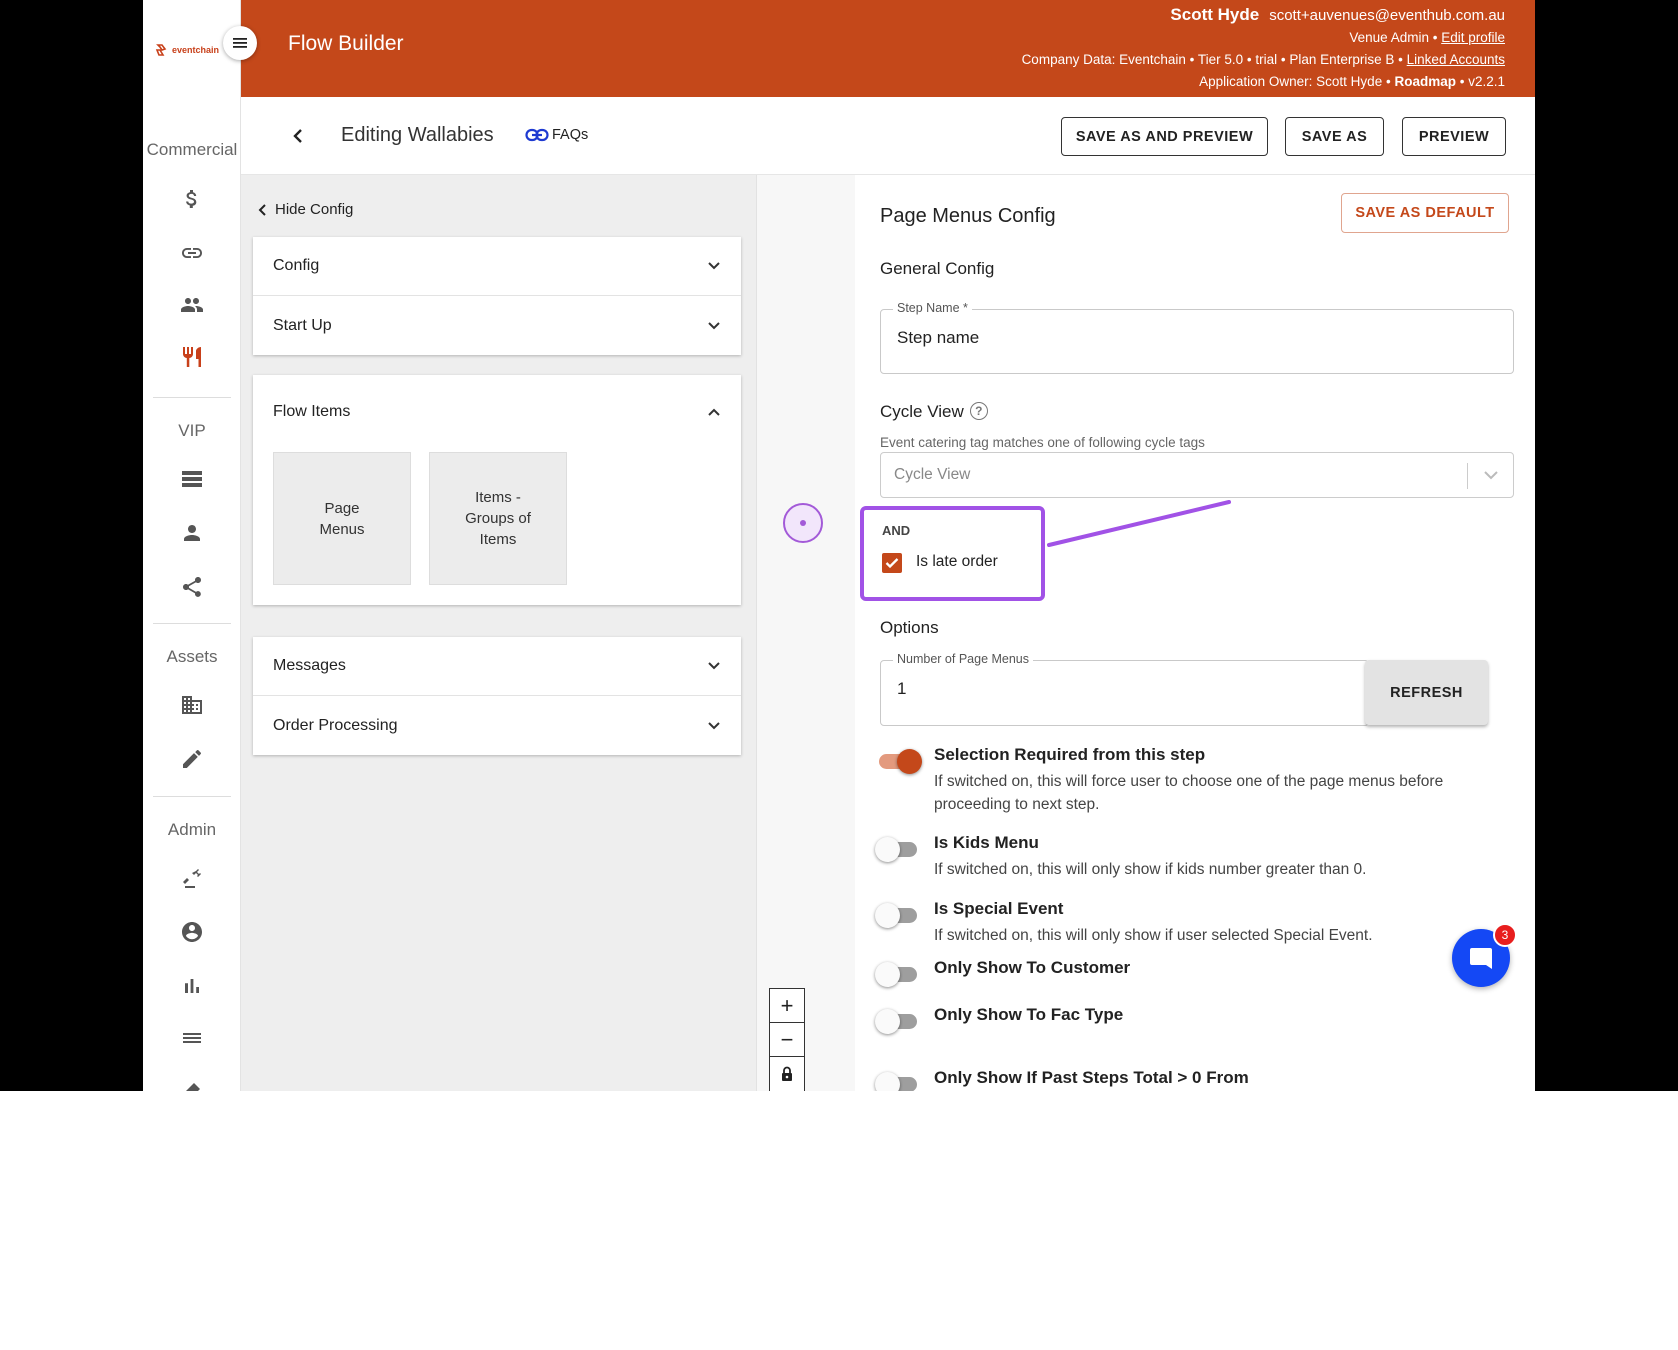  Describe the element at coordinates (1295, 81) in the screenshot. I see `owner-text: Application Owner: Scott Hyde •` at that location.